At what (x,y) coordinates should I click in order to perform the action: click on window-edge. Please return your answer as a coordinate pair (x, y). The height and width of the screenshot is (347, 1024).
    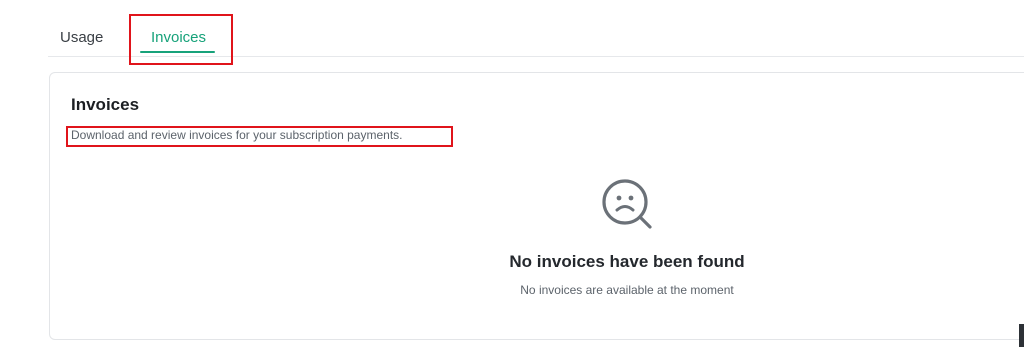
    Looking at the image, I should click on (1021, 335).